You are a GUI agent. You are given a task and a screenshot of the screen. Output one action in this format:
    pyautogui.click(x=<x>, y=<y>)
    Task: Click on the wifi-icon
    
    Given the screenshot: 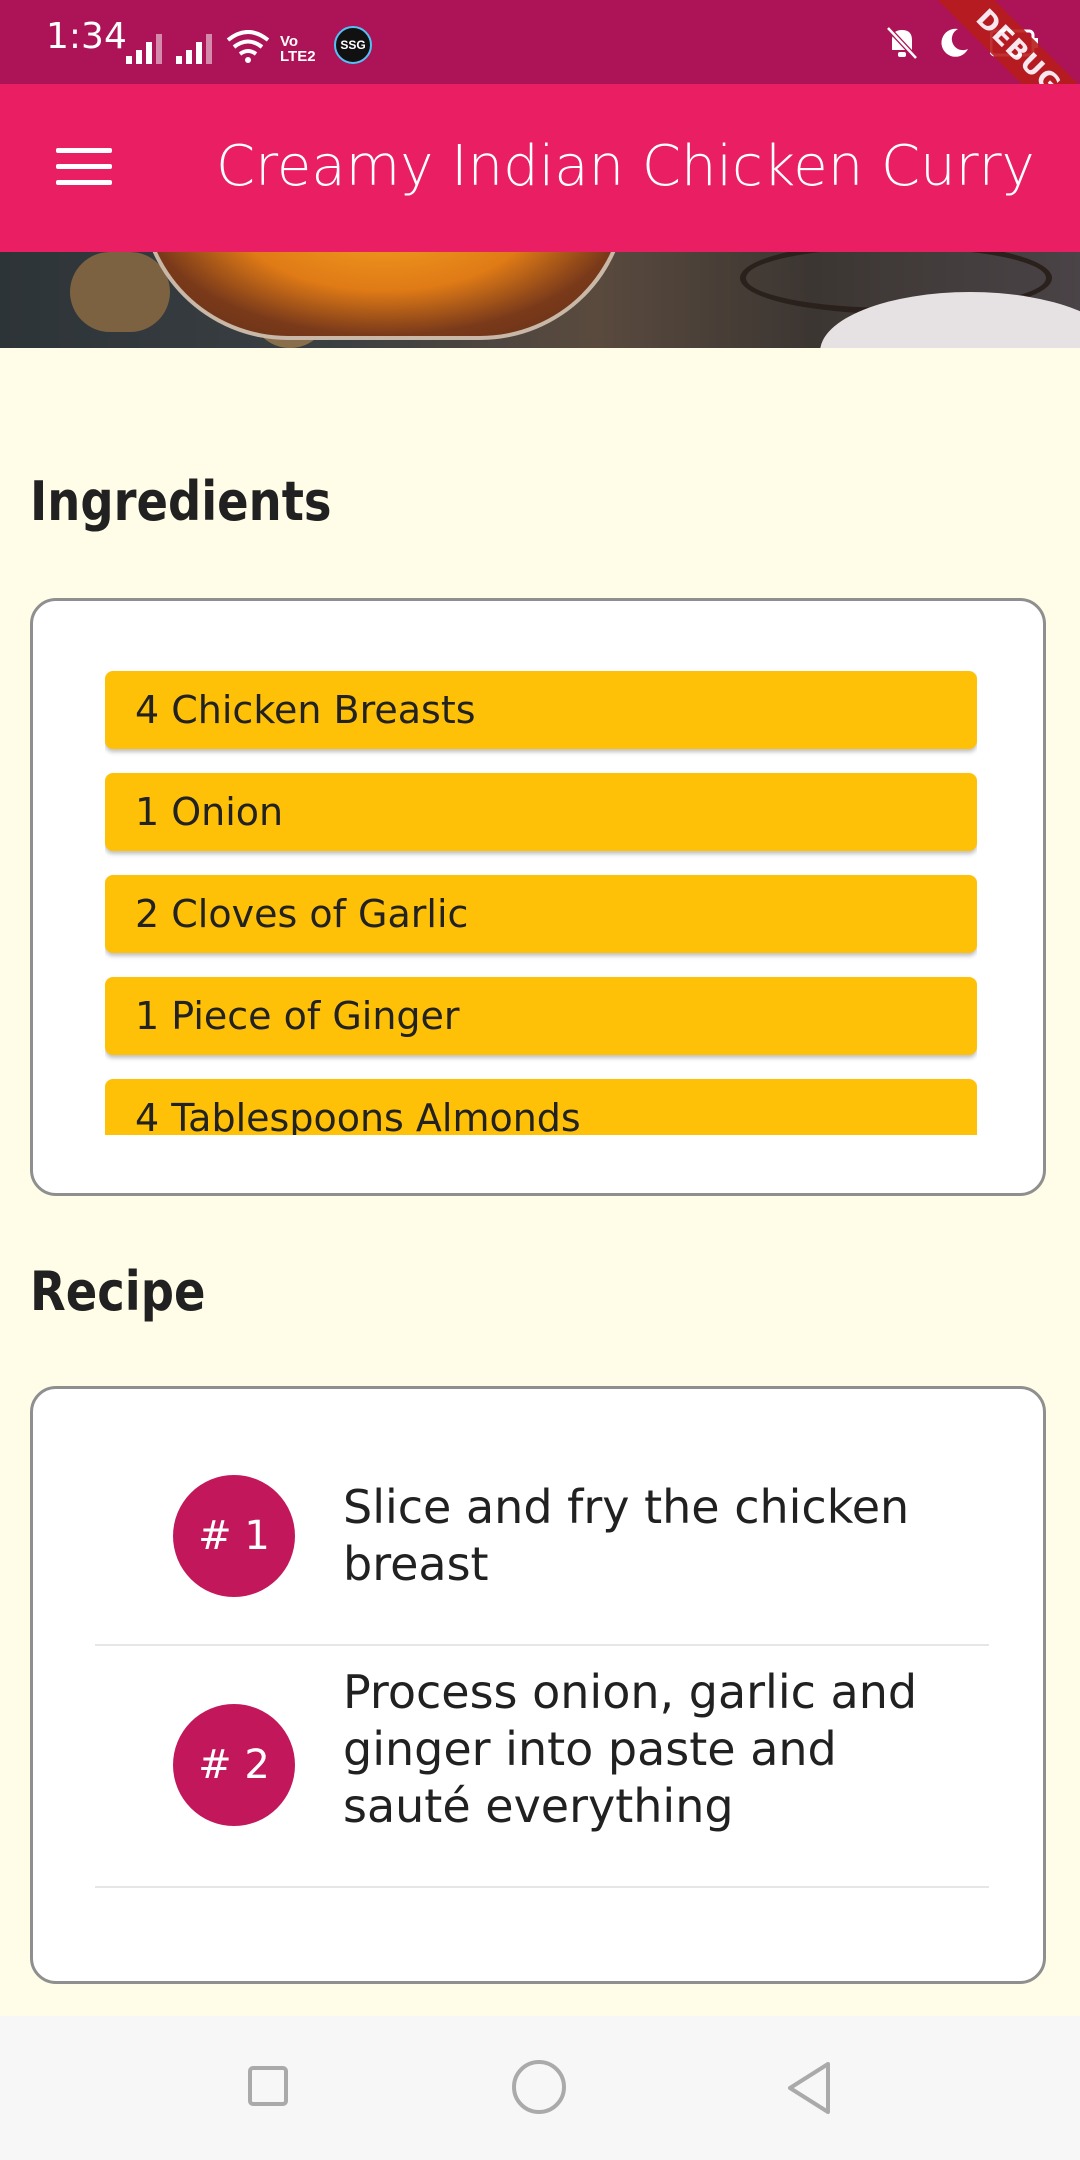 What is the action you would take?
    pyautogui.click(x=248, y=46)
    